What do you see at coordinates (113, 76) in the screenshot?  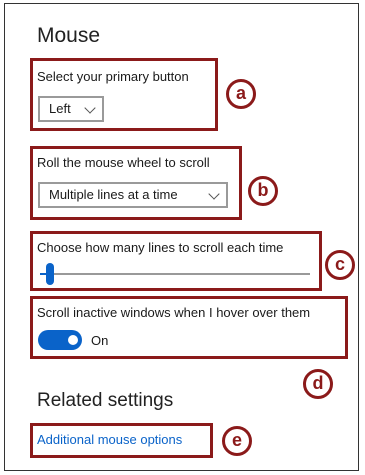 I see `primary-button-label: Select your primary button` at bounding box center [113, 76].